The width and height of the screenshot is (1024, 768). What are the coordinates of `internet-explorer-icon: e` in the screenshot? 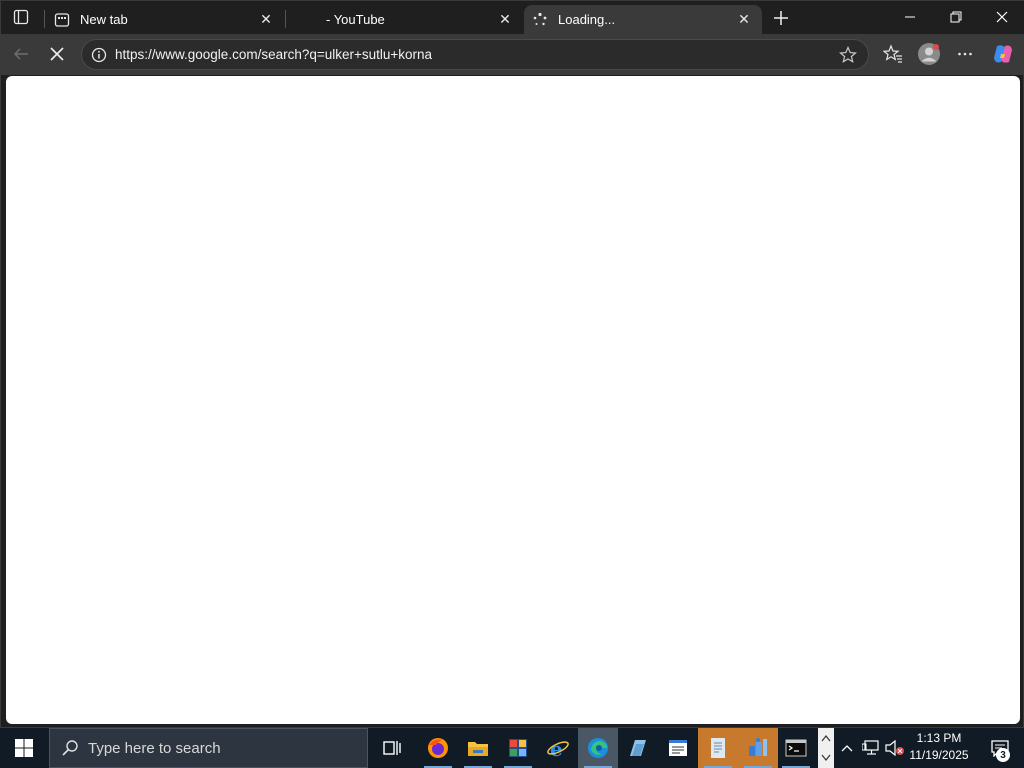 It's located at (558, 748).